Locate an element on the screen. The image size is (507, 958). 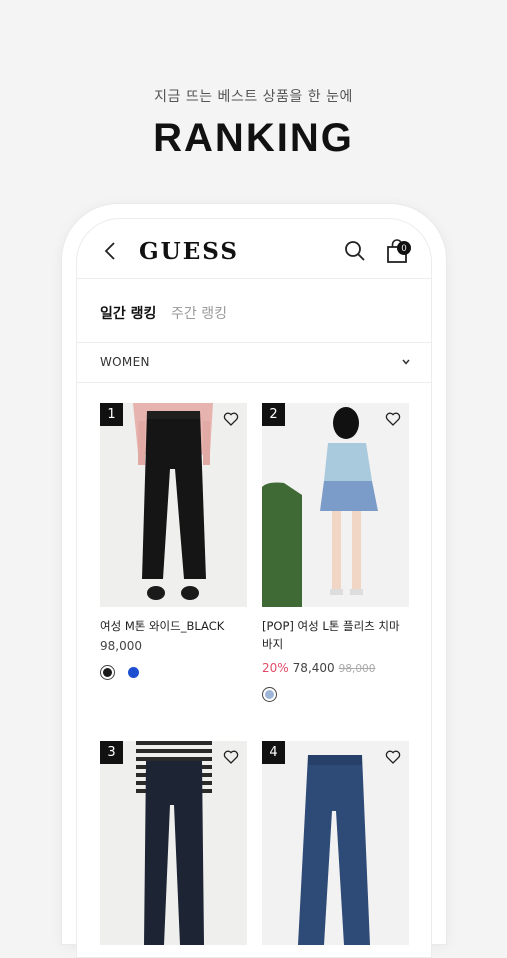
jeans-black-image is located at coordinates (173, 505).